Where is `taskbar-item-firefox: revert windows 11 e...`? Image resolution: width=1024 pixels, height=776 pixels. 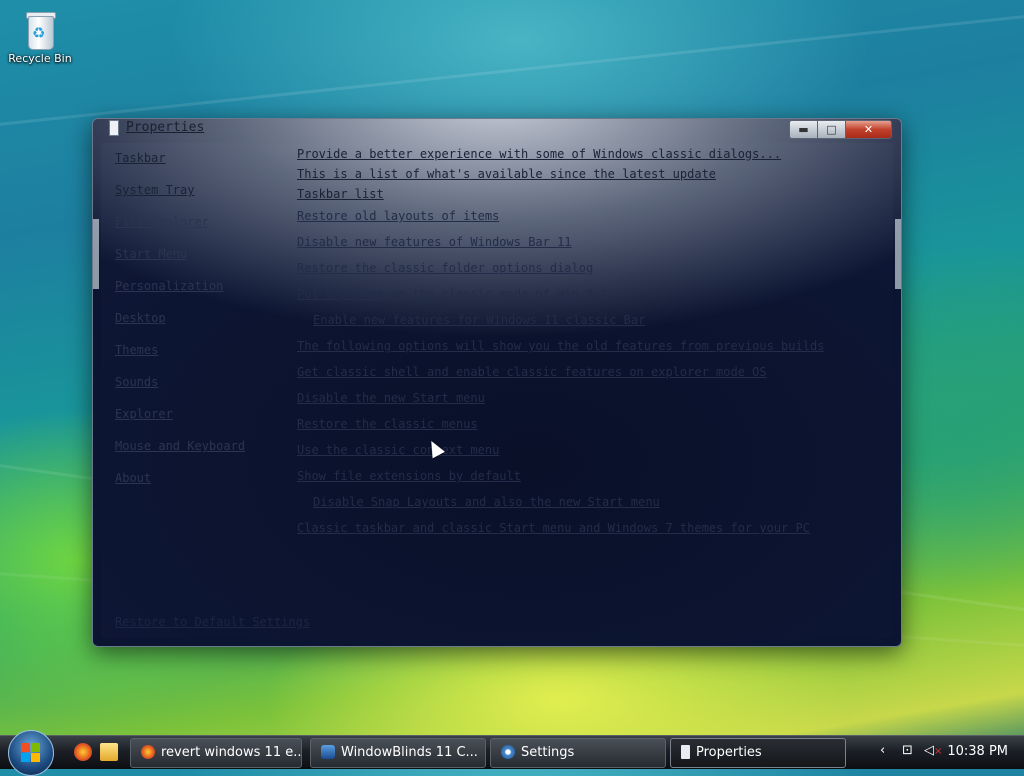 taskbar-item-firefox: revert windows 11 e... is located at coordinates (216, 753).